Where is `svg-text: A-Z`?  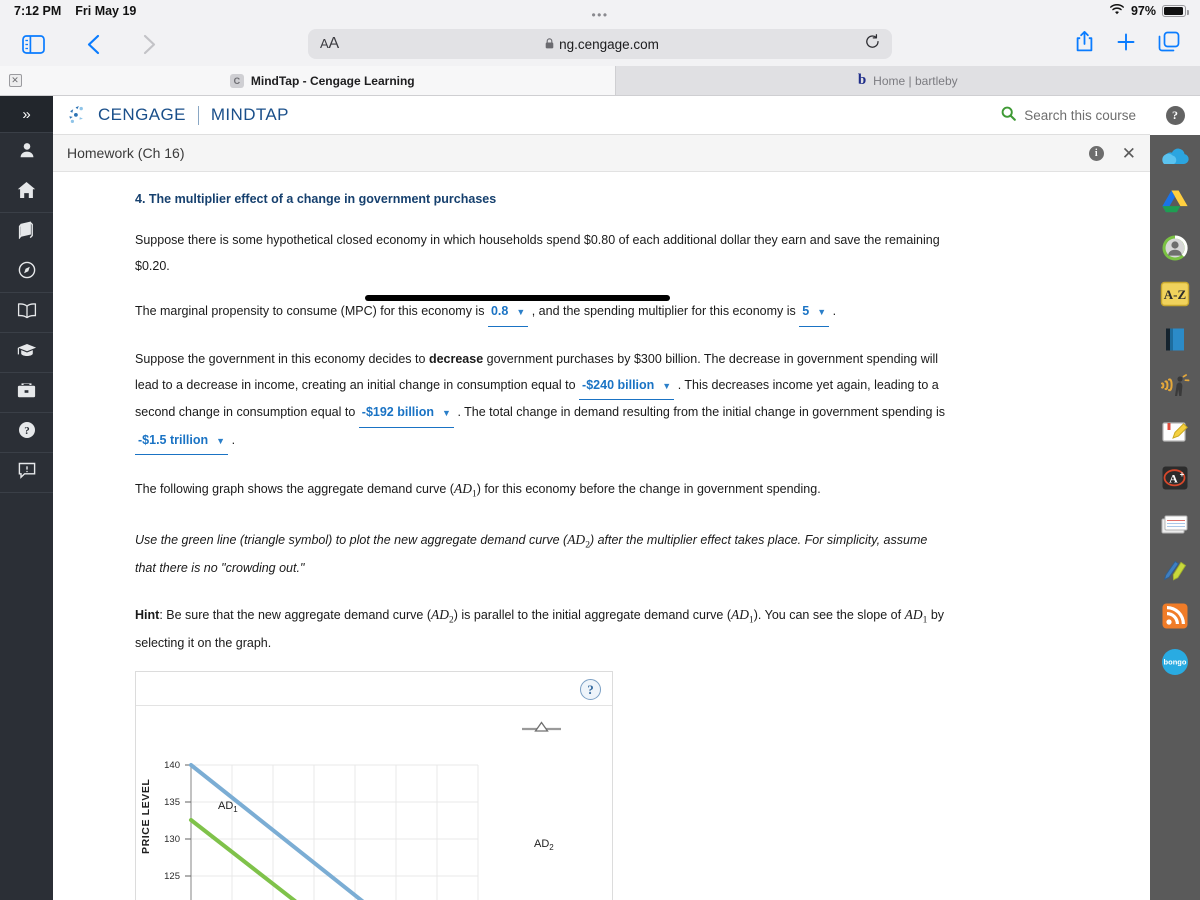 svg-text: A-Z is located at coordinates (1175, 294).